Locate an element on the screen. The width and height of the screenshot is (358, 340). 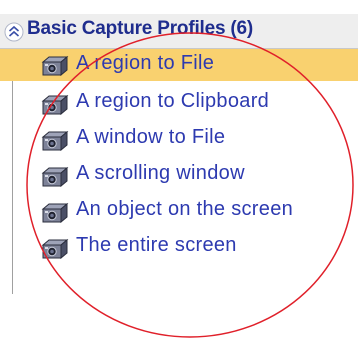
double-chevron-up-icon is located at coordinates (14, 32).